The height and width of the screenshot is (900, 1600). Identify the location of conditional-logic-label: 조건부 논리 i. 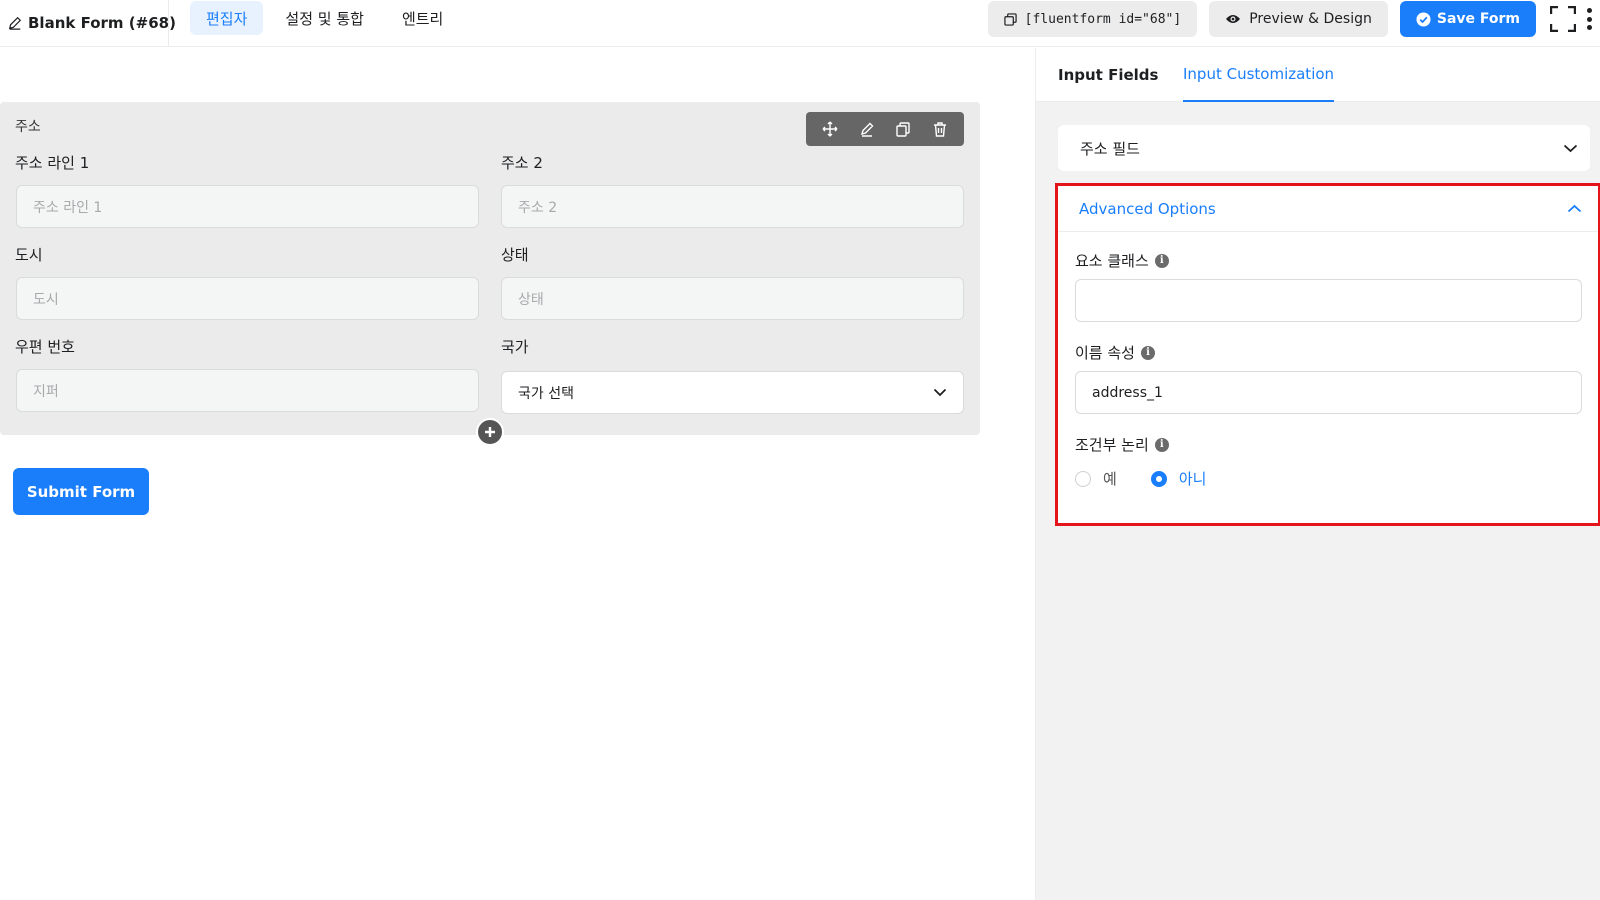
(1122, 444).